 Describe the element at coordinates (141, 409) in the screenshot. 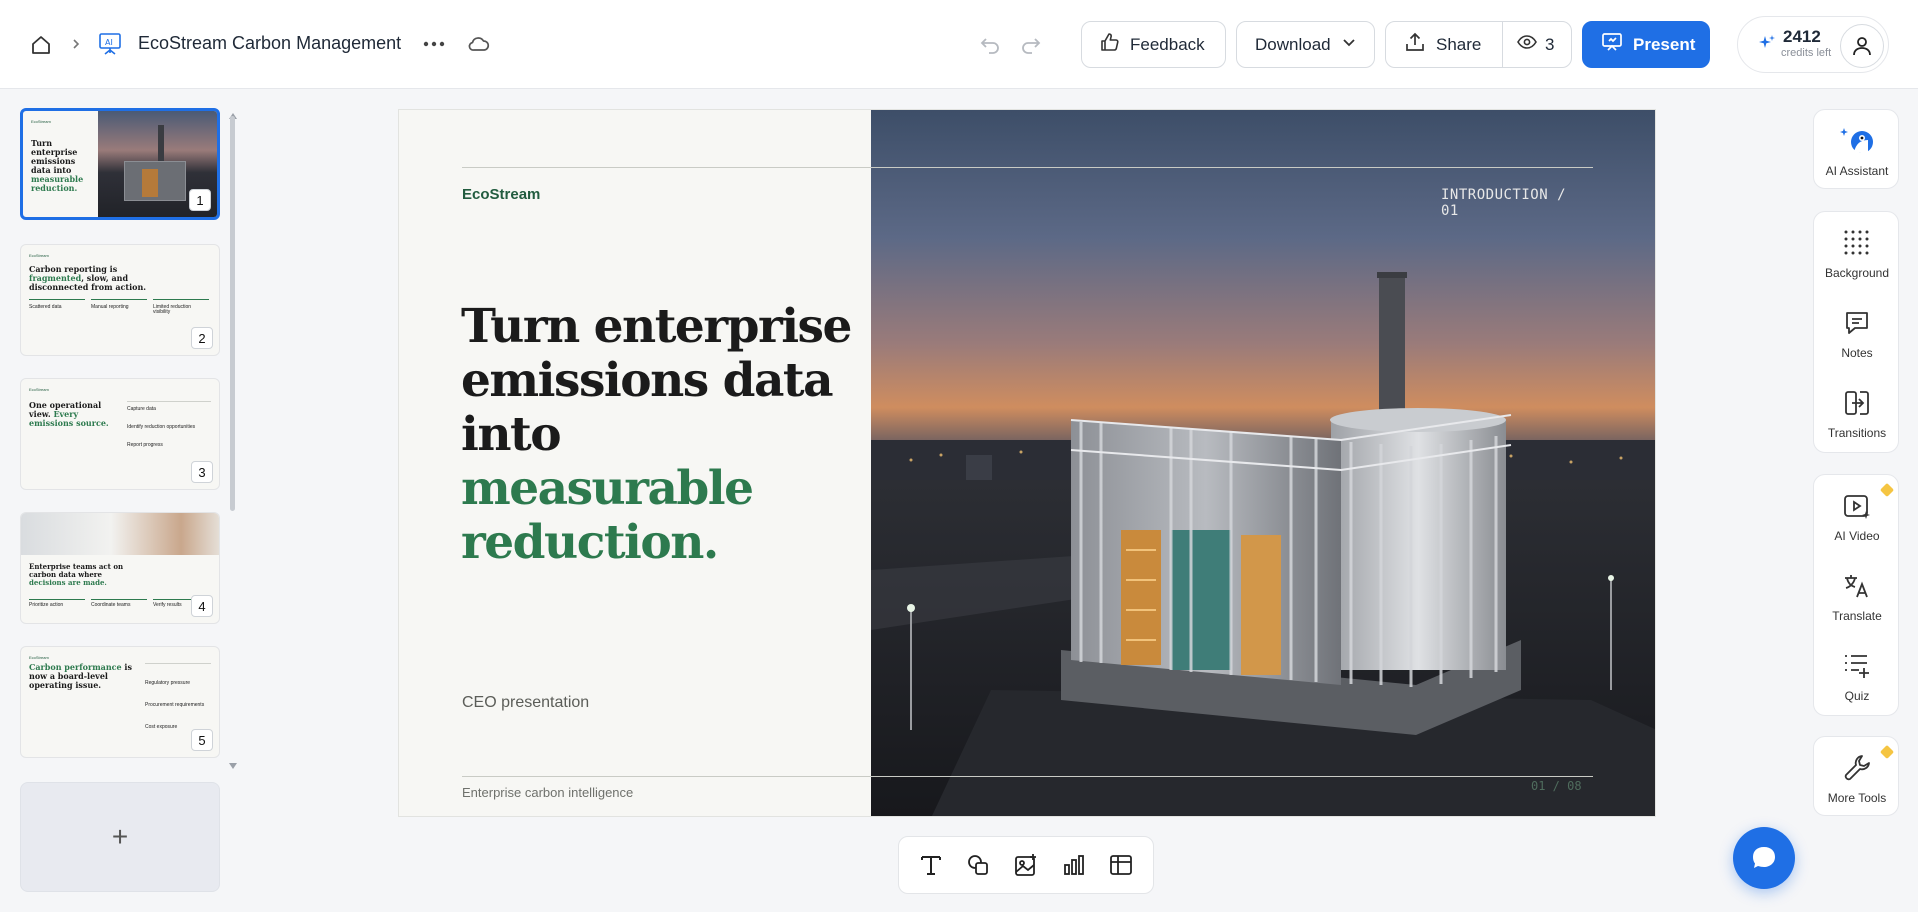

I see `thumb-item: Capture data` at that location.